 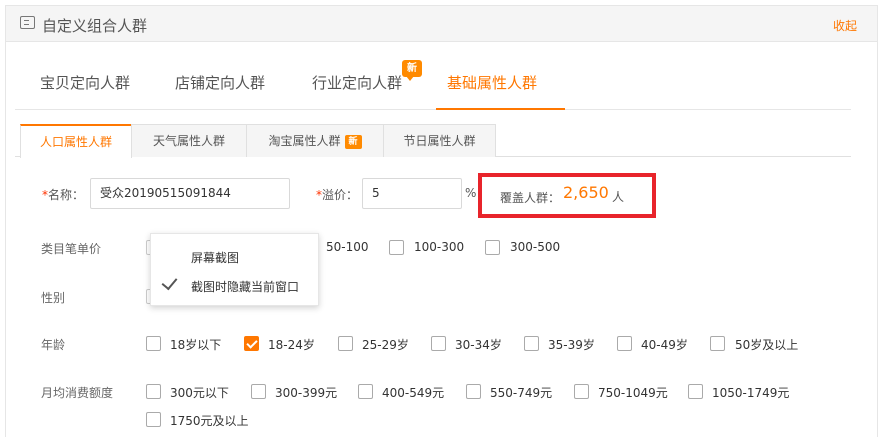 I want to click on collapse-link: 收起, so click(x=845, y=25).